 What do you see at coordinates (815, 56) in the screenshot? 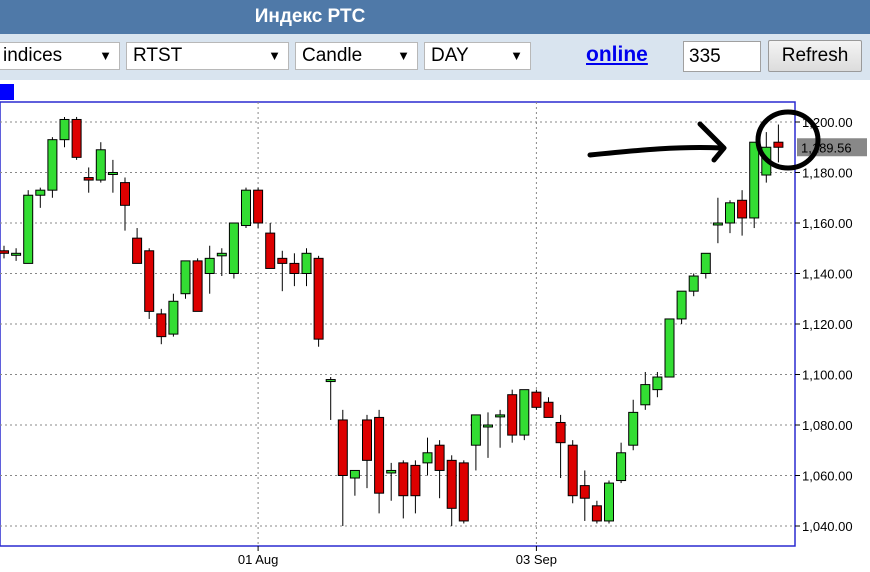
I see `refresh-button: Refresh` at bounding box center [815, 56].